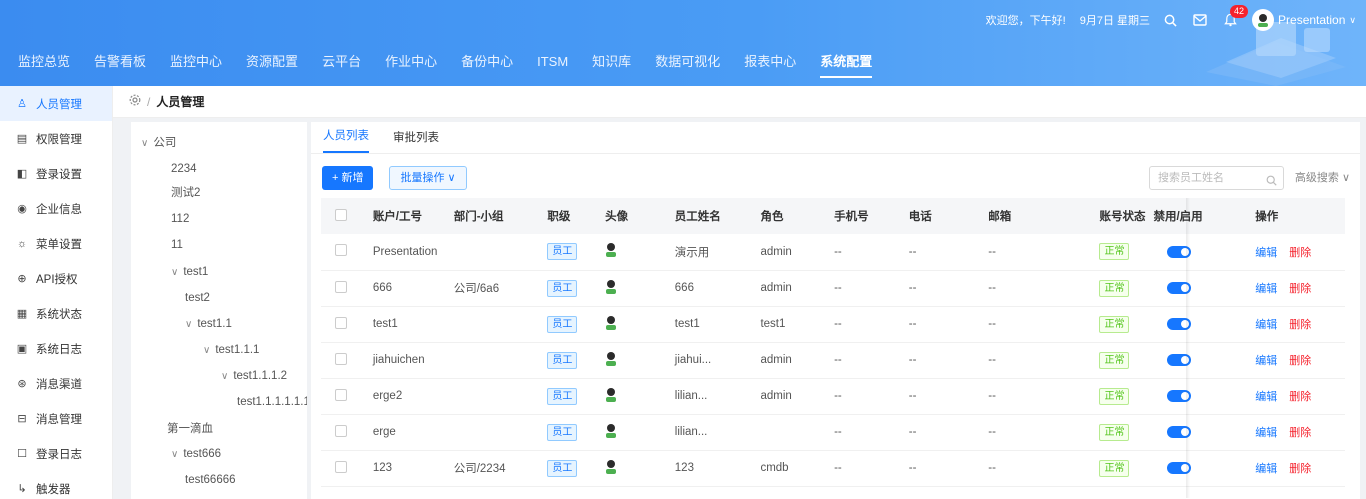  Describe the element at coordinates (41, 62) in the screenshot. I see `nav-item-monitor-overview: 监控总览` at that location.